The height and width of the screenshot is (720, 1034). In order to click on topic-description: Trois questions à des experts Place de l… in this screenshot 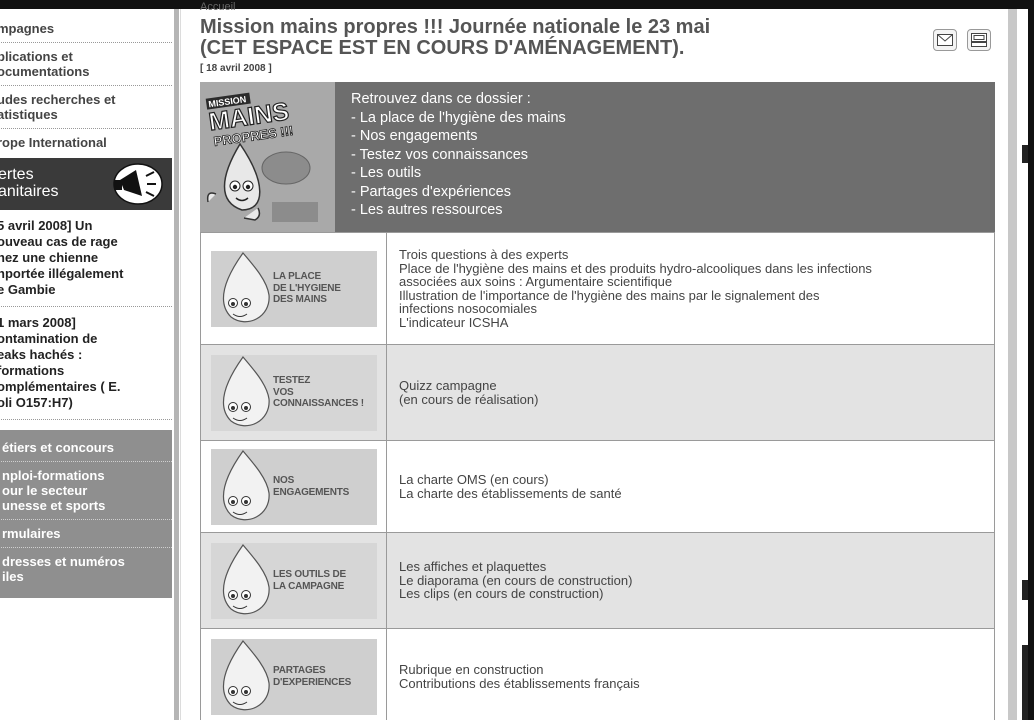, I will do `click(690, 288)`.